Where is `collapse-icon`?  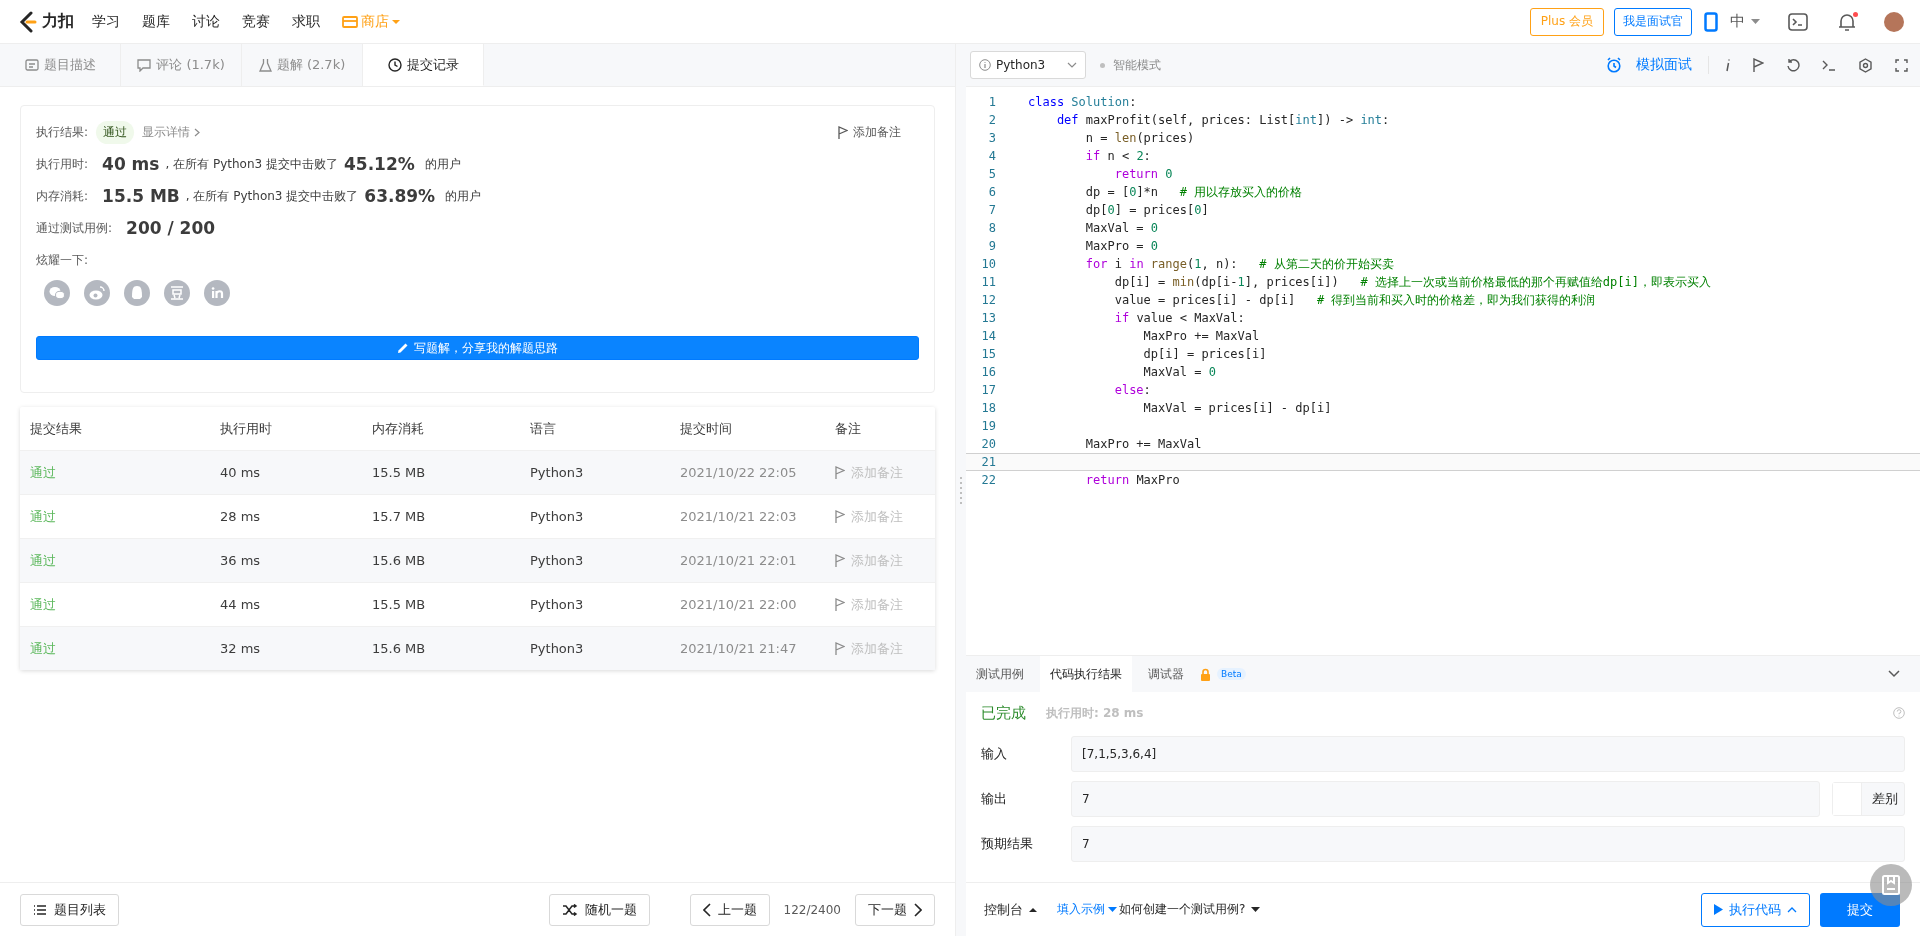 collapse-icon is located at coordinates (1894, 674).